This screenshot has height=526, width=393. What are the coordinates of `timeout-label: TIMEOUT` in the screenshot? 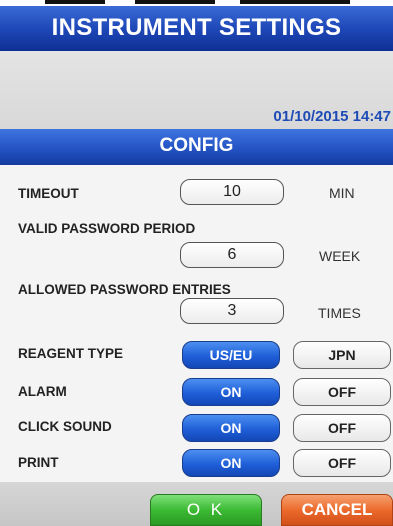 It's located at (48, 193).